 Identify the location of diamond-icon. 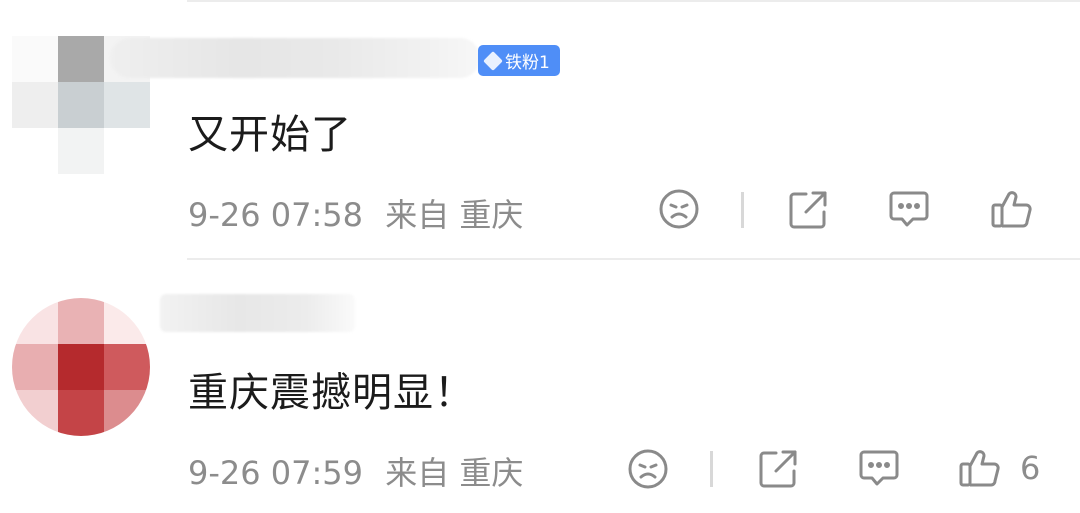
(493, 60).